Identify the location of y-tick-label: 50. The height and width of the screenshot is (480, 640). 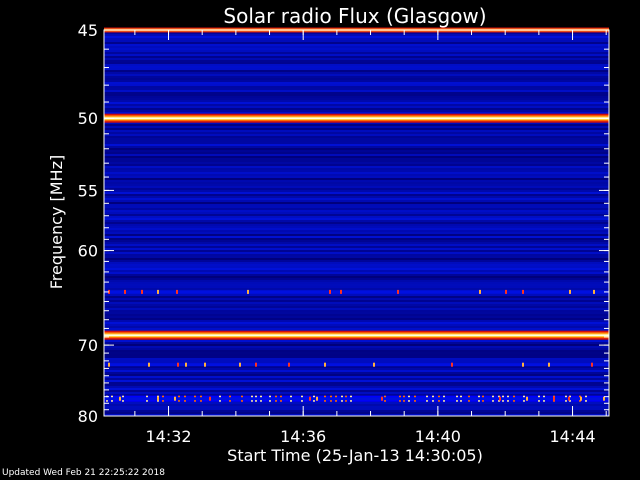
(88, 118).